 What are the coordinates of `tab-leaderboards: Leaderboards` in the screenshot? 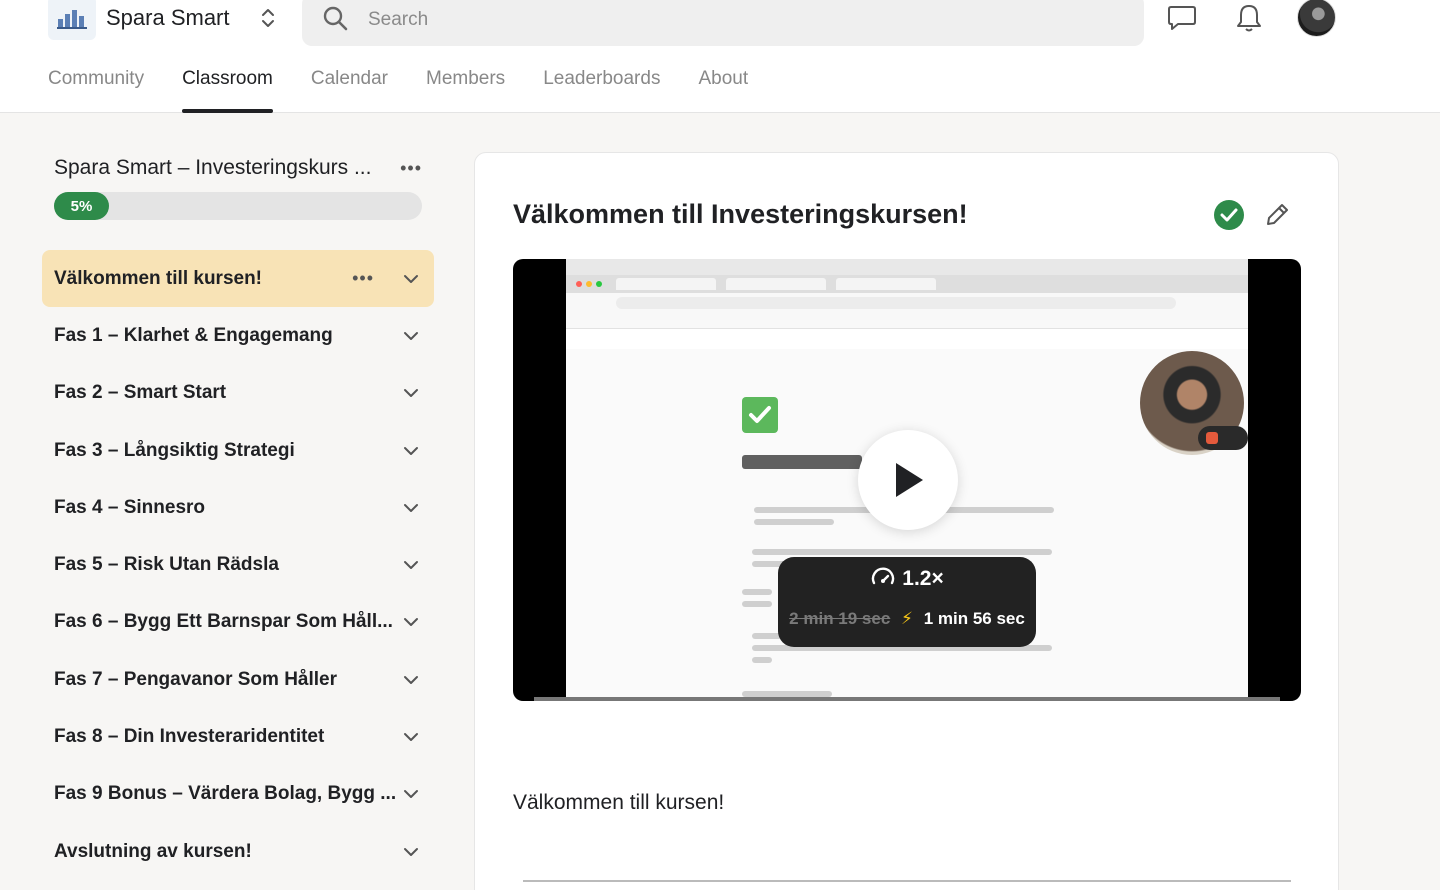 It's located at (601, 86).